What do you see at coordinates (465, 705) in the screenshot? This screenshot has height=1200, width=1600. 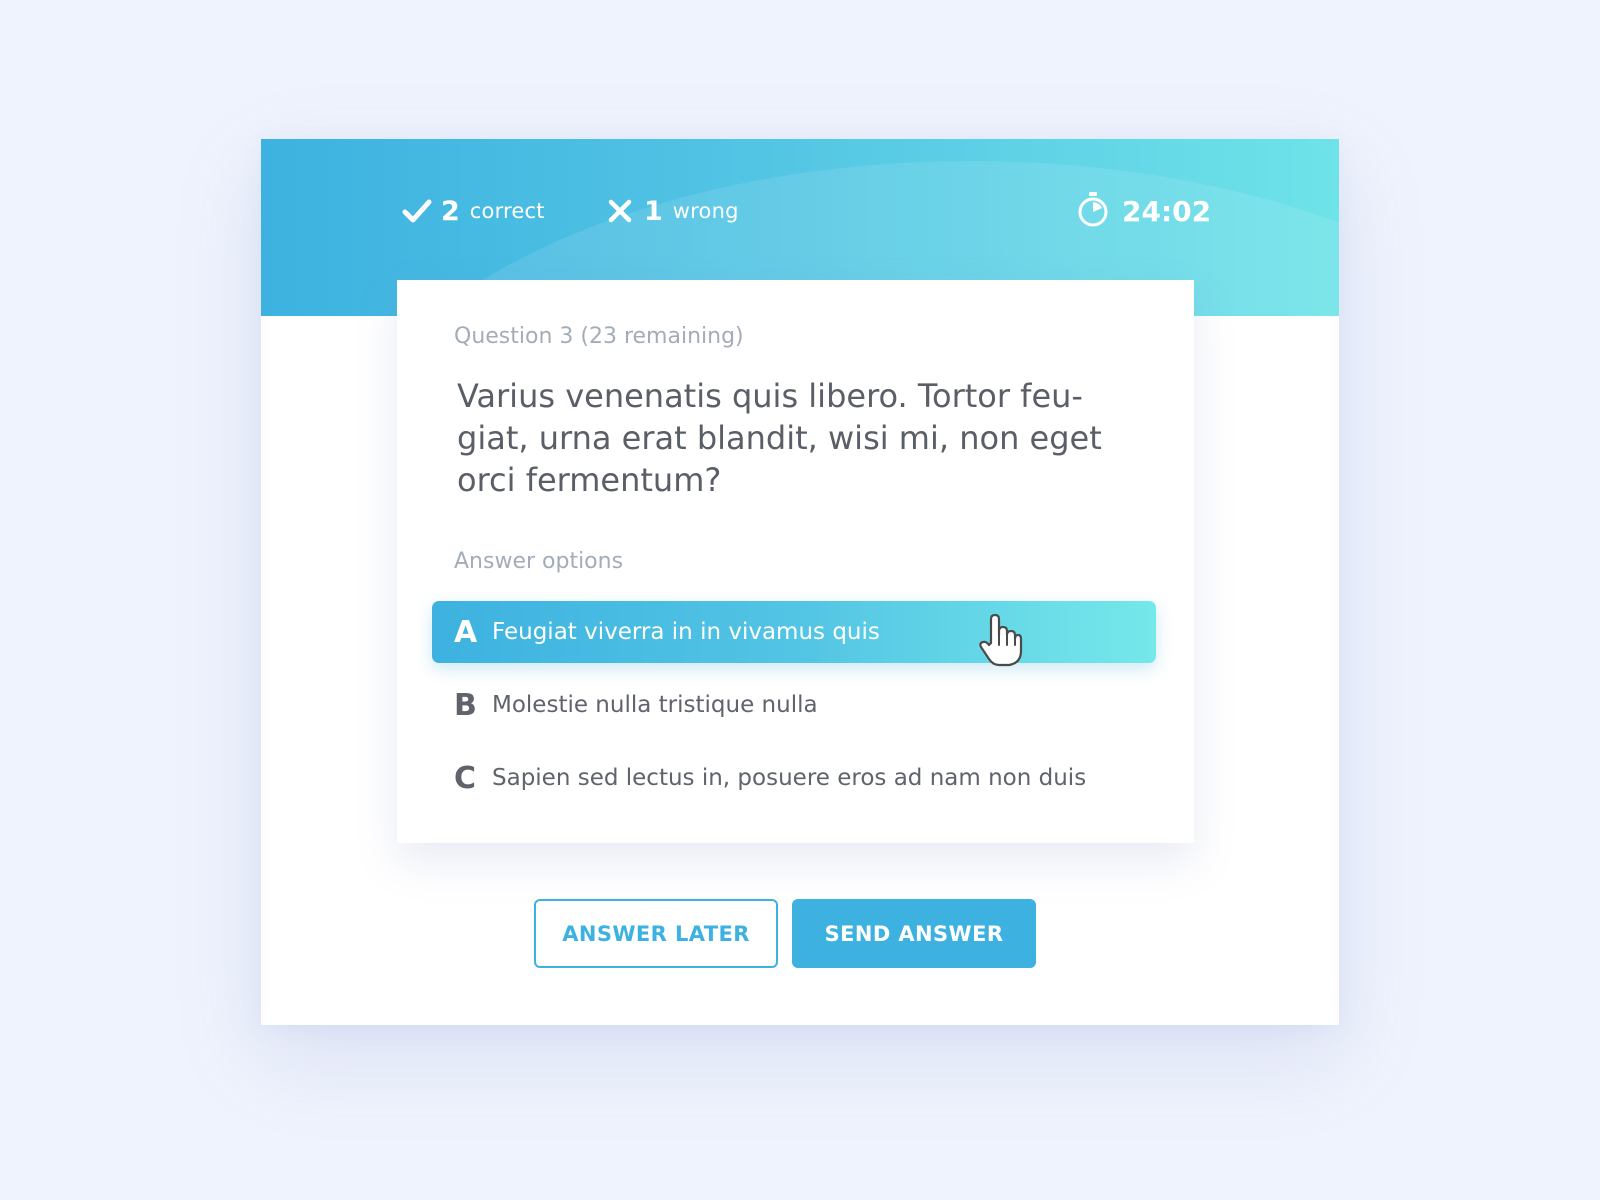 I see `option-letter: B` at bounding box center [465, 705].